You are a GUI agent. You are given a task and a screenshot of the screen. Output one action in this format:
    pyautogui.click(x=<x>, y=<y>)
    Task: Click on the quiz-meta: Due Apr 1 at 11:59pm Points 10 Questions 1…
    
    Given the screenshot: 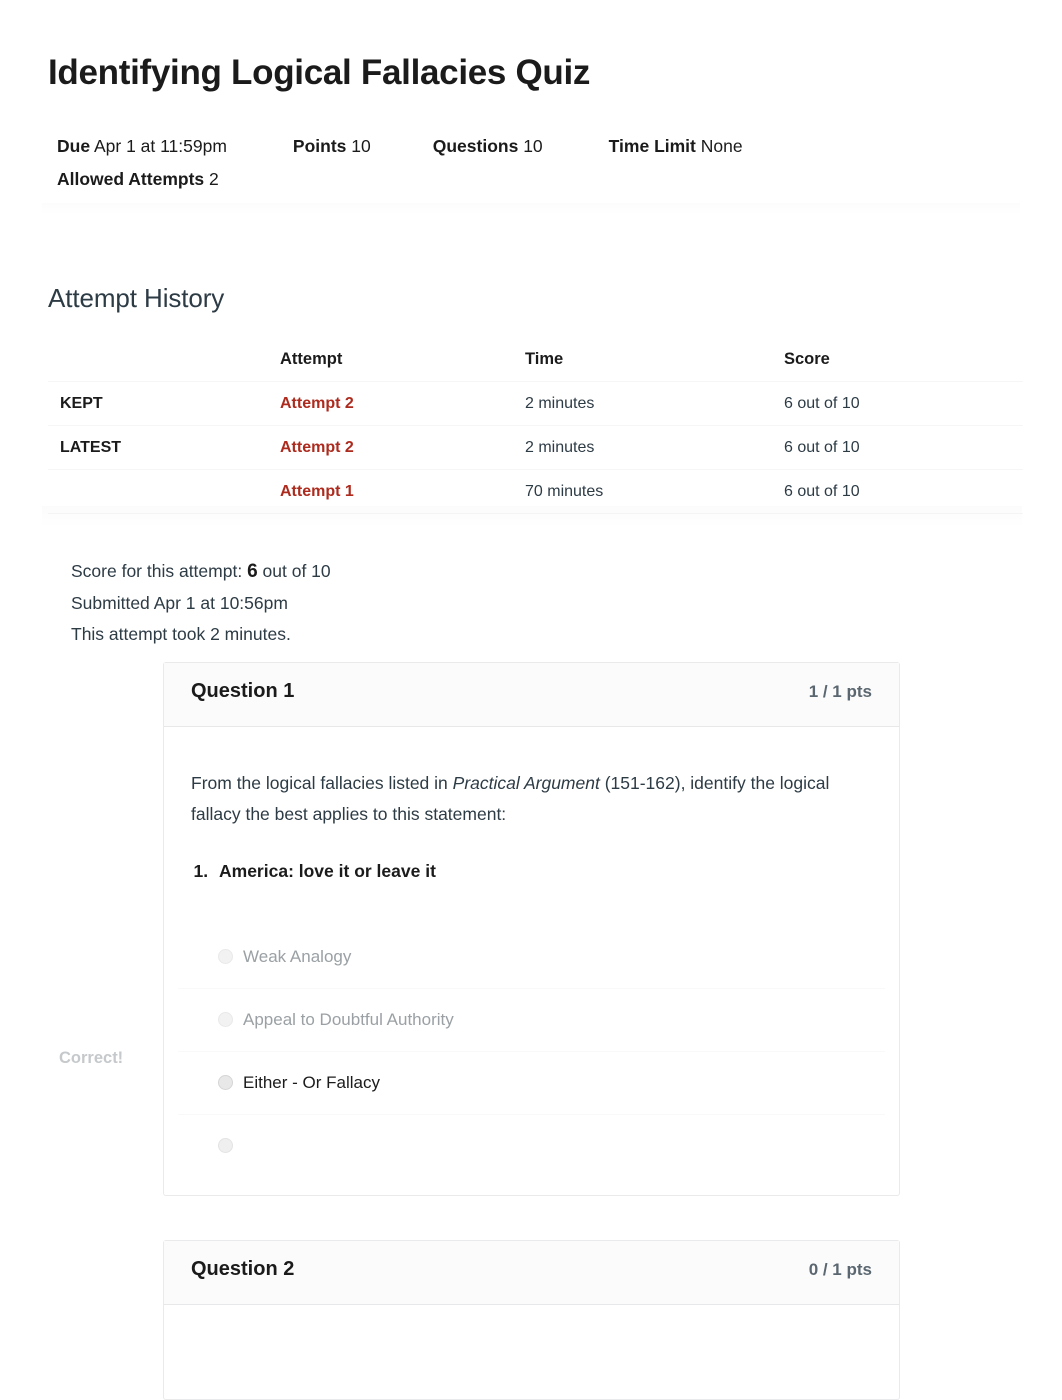 What is the action you would take?
    pyautogui.click(x=537, y=163)
    